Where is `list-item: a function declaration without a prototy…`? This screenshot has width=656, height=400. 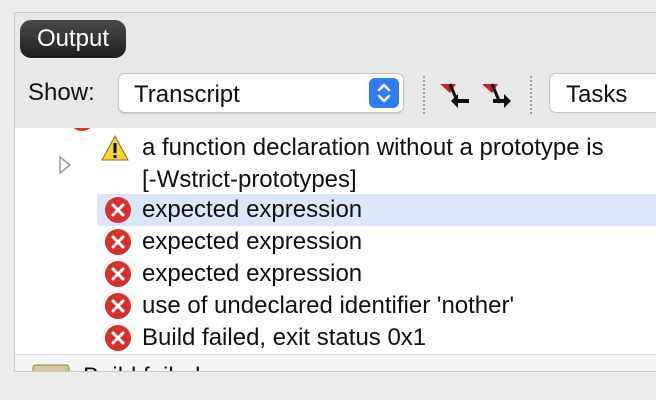
list-item: a function declaration without a prototy… is located at coordinates (335, 162).